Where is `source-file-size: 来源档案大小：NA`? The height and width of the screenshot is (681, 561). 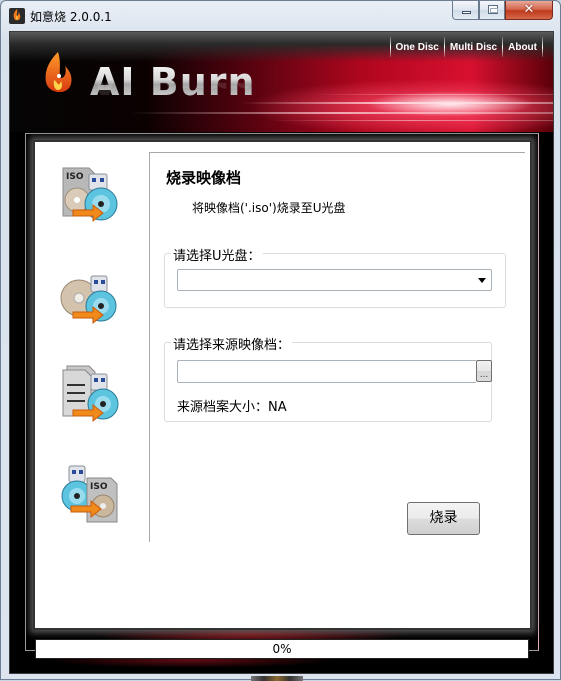 source-file-size: 来源档案大小：NA is located at coordinates (232, 405).